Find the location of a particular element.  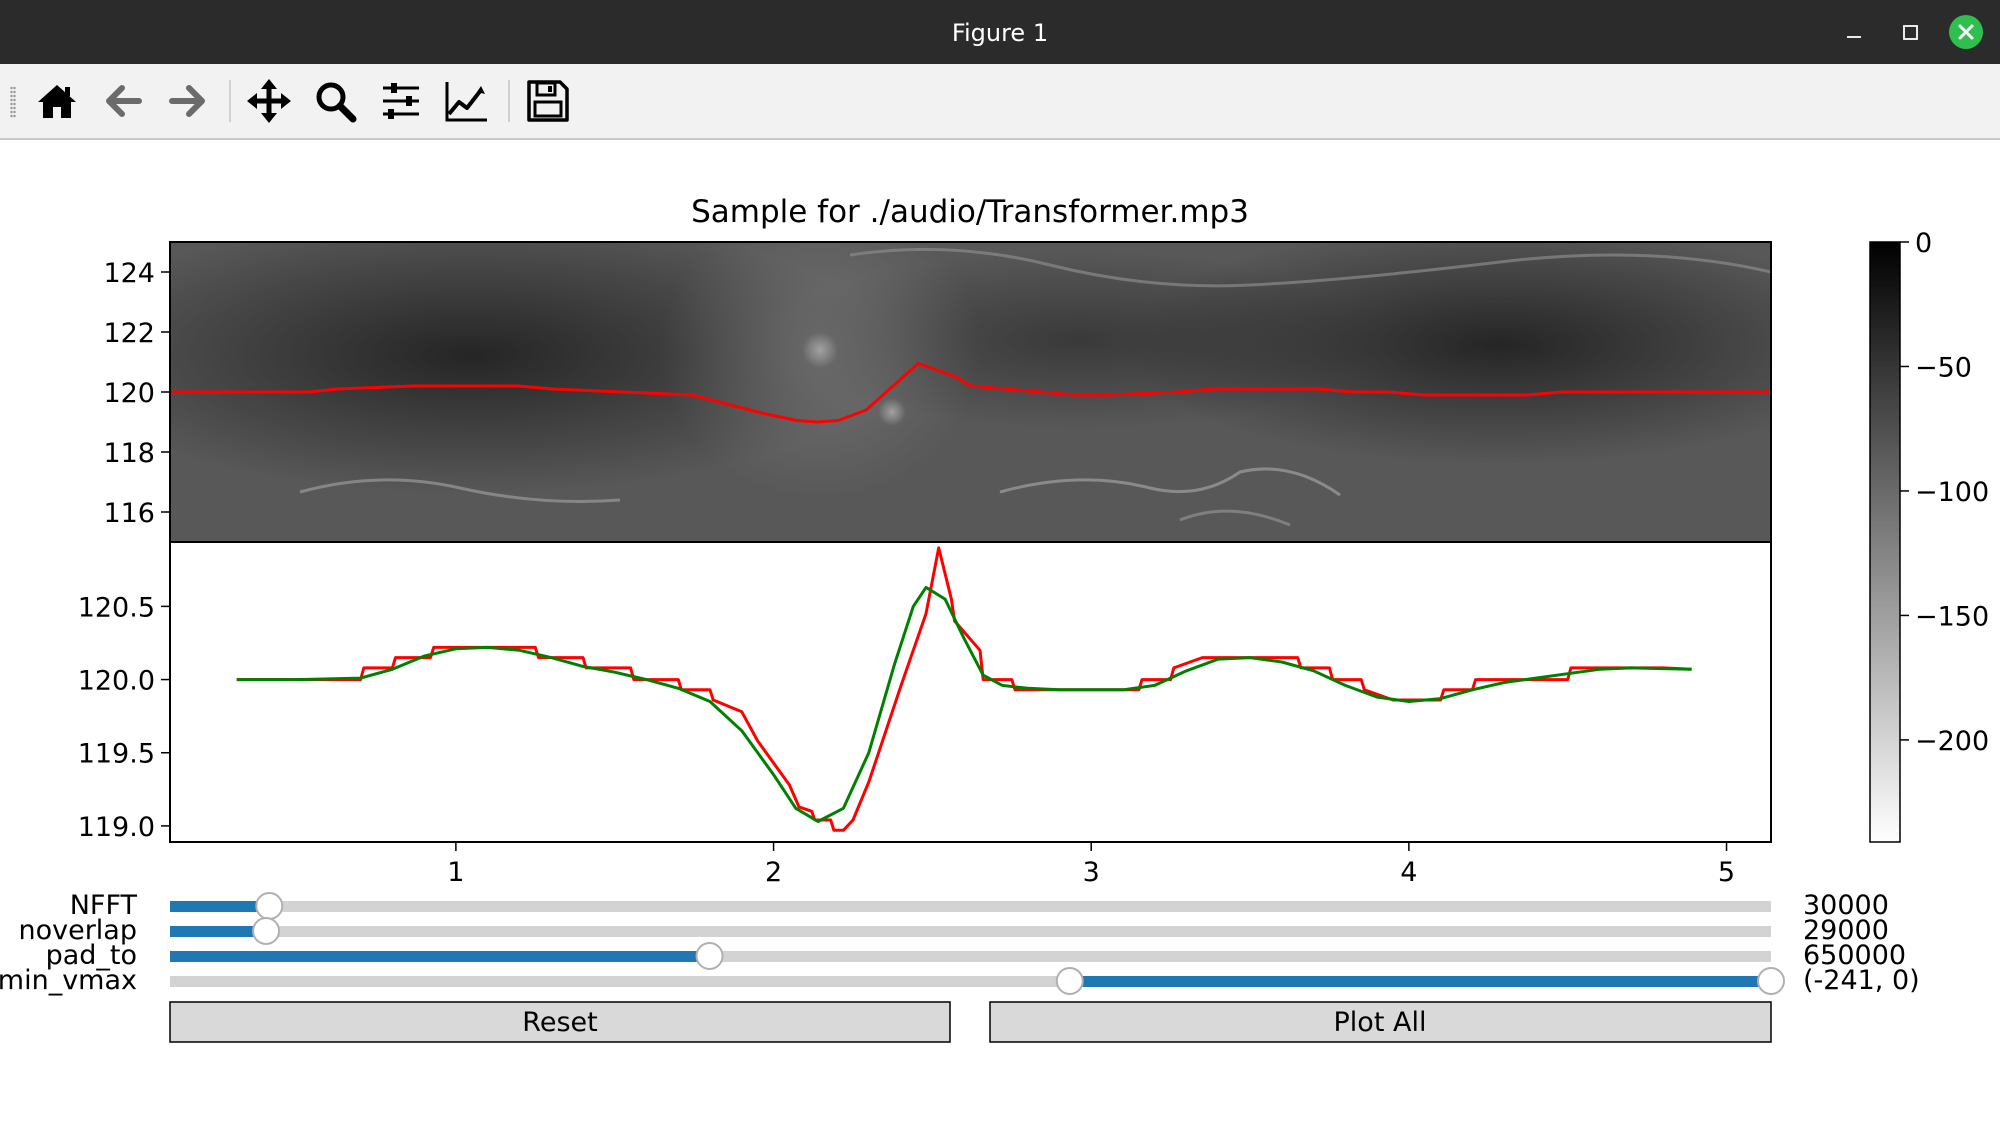

x-tick-label: 1 is located at coordinates (455, 872).